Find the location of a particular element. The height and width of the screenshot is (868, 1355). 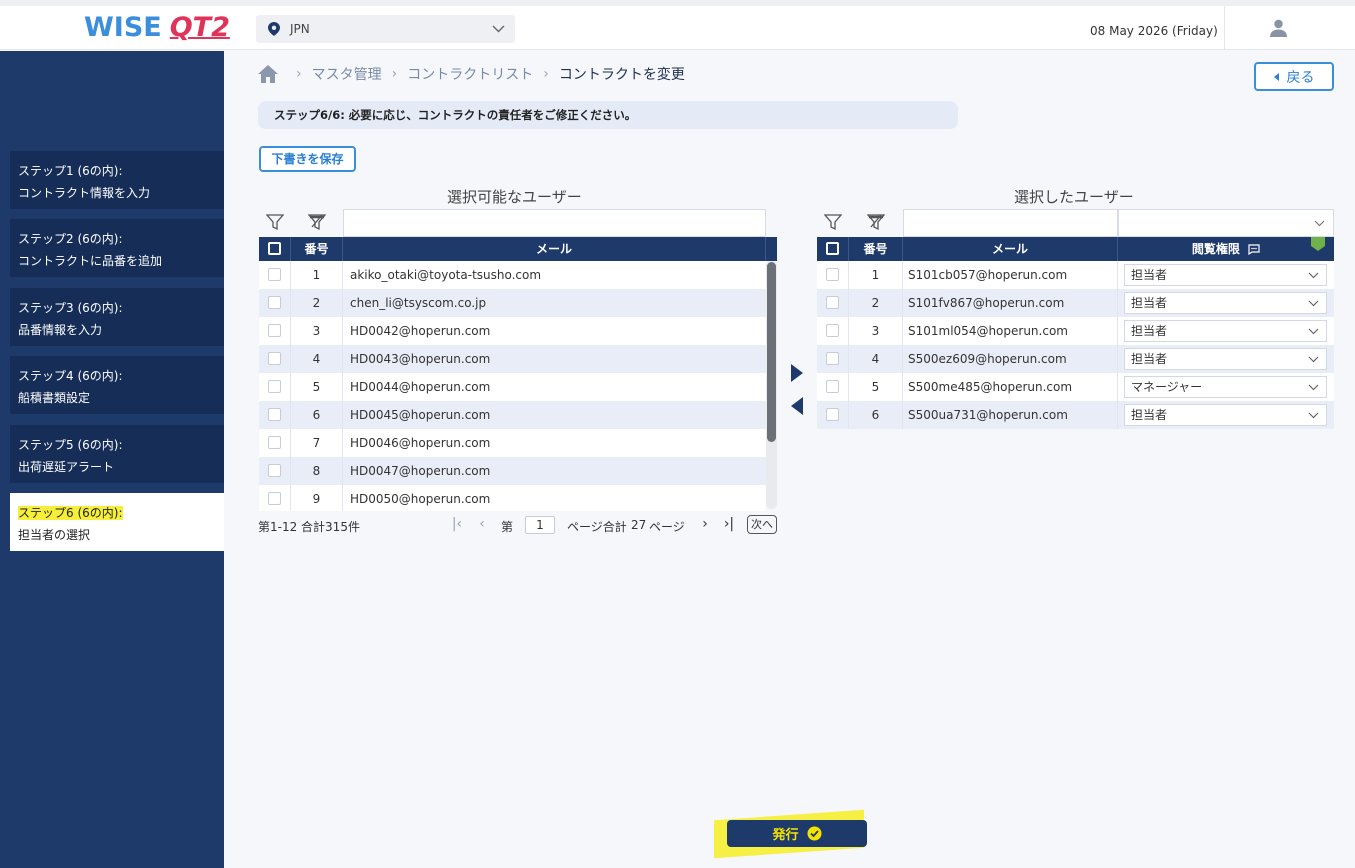

permission-filter-select is located at coordinates (1226, 223).